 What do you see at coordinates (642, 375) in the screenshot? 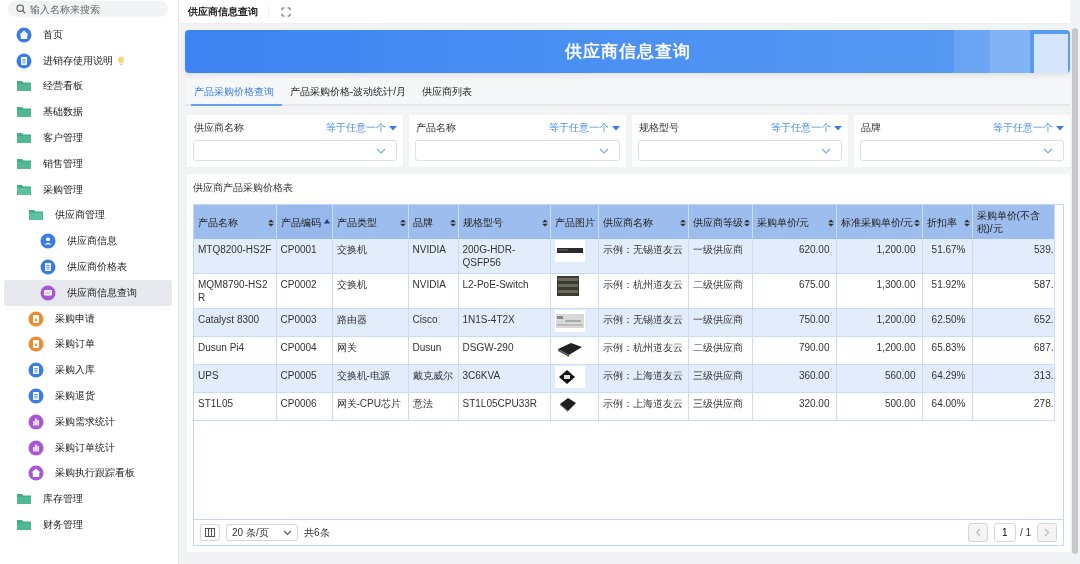
I see `table-cell: 示例：上海道友云` at bounding box center [642, 375].